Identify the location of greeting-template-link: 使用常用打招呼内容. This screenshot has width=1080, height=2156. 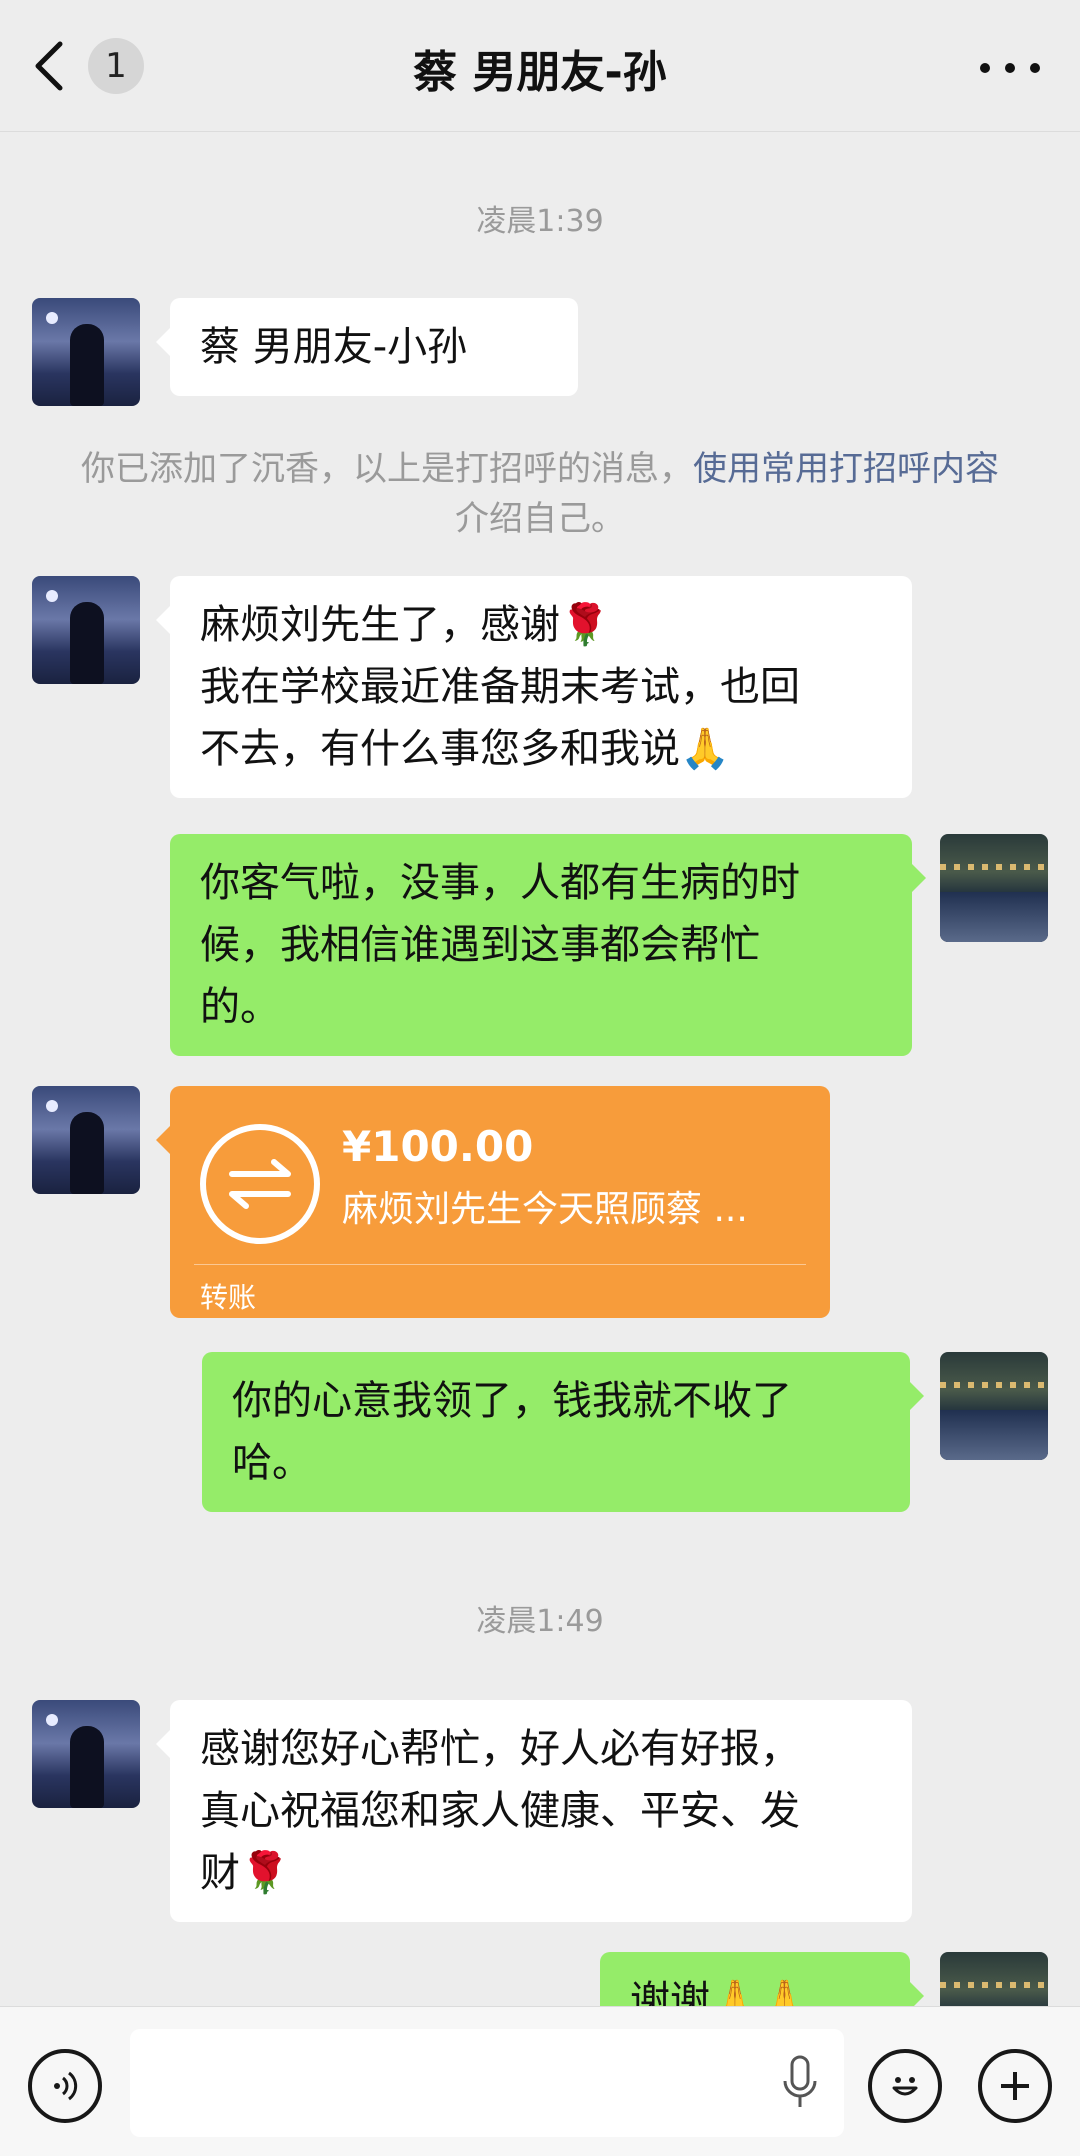
(846, 469).